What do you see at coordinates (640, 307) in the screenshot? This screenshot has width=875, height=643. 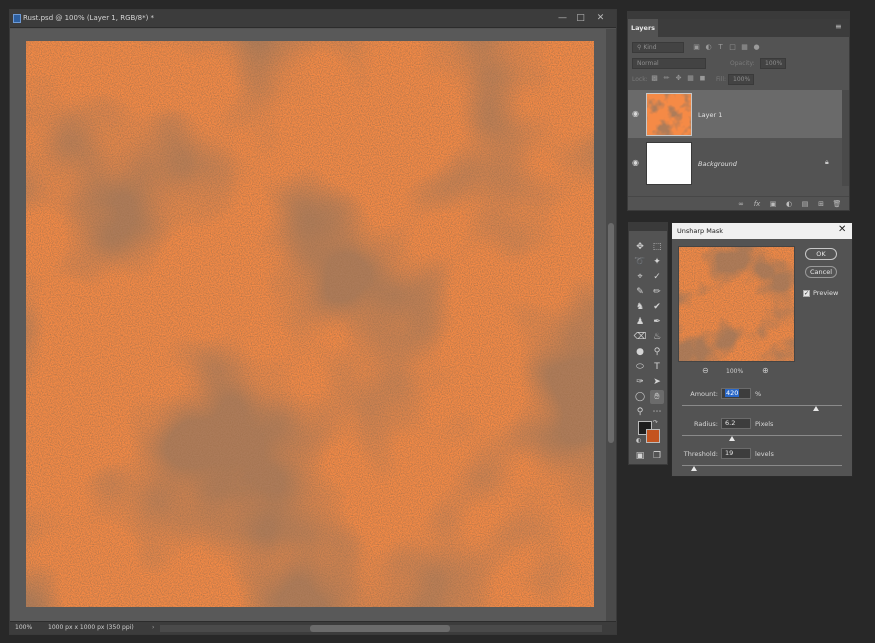 I see `clone-stamp-icon: ♞` at bounding box center [640, 307].